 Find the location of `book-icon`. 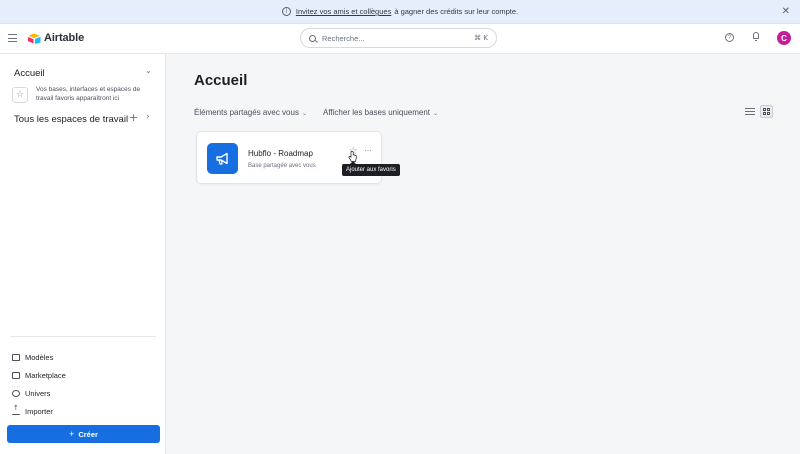

book-icon is located at coordinates (16, 357).